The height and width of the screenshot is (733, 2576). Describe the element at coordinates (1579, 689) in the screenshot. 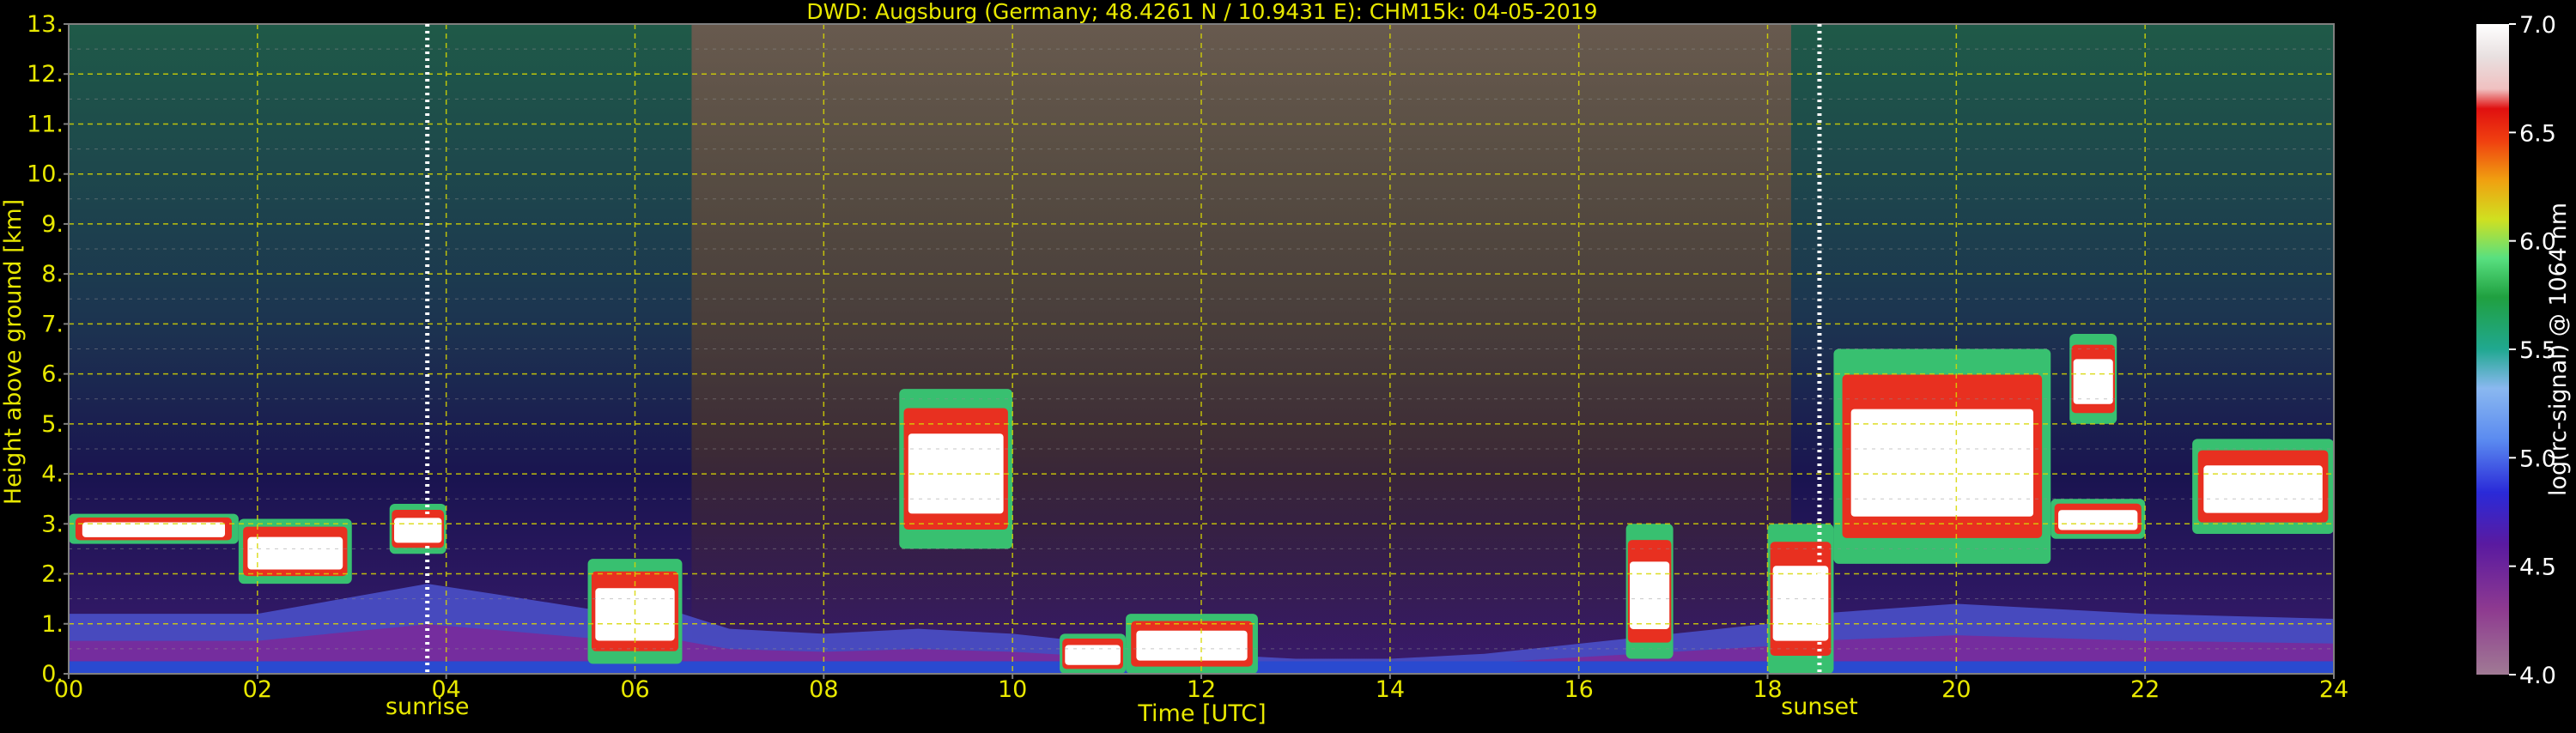

I see `x-tick-label: 16` at that location.